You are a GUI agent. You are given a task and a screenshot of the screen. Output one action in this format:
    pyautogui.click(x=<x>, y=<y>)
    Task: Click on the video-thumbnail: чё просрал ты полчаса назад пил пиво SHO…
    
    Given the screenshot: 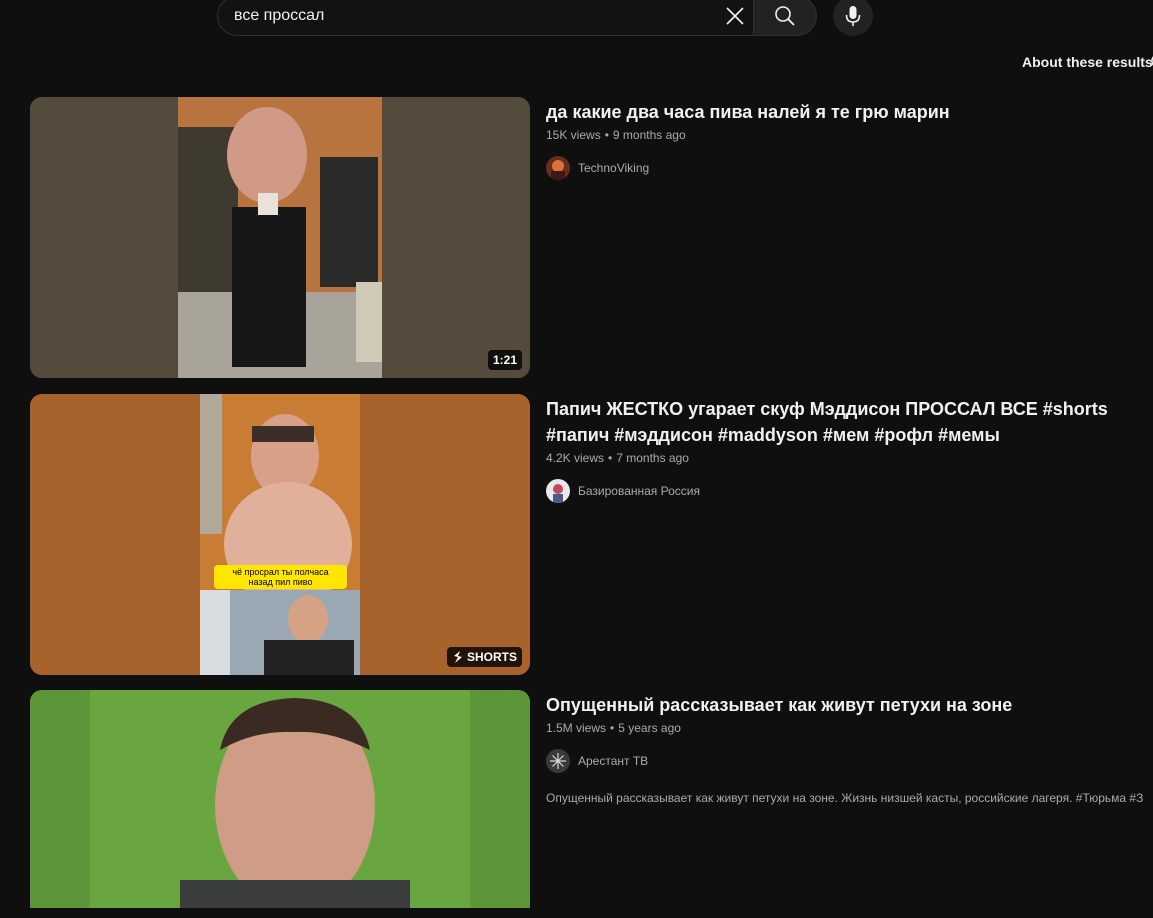 What is the action you would take?
    pyautogui.click(x=280, y=534)
    